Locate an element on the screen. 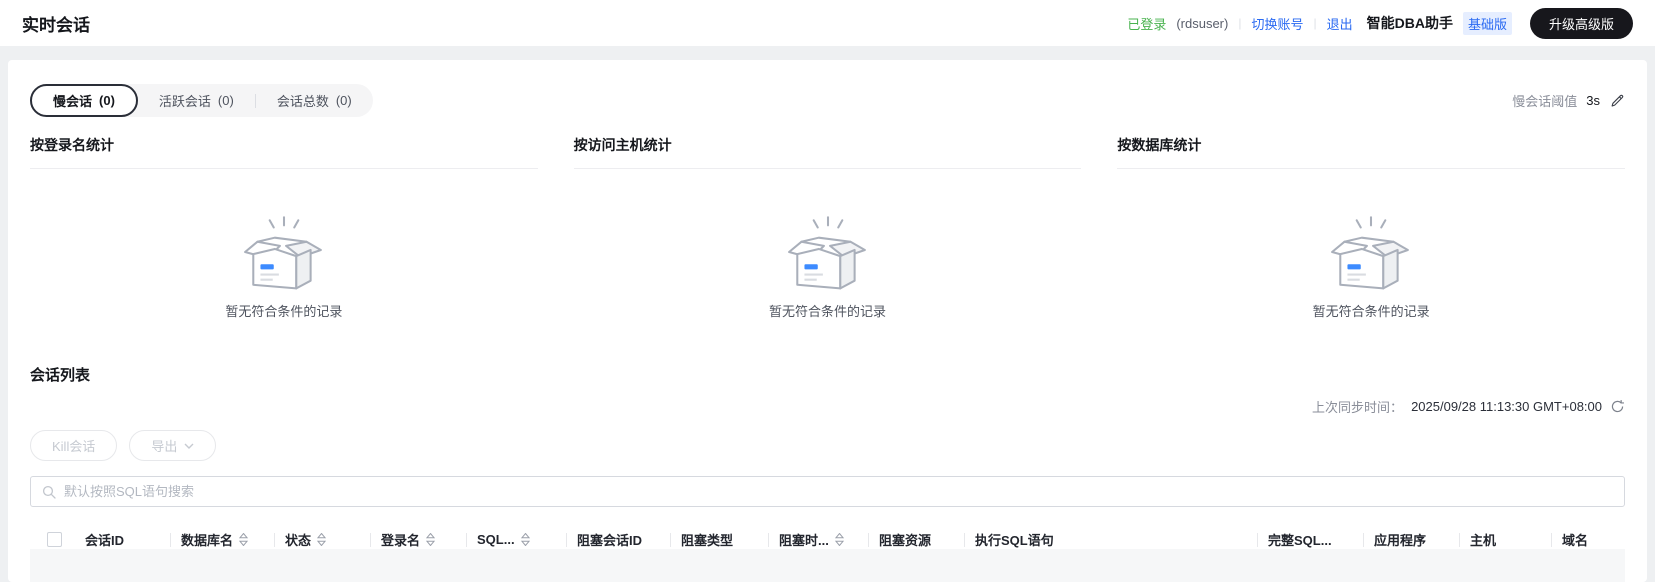  tab-slow-sessions: 慢会话 (0) is located at coordinates (84, 100).